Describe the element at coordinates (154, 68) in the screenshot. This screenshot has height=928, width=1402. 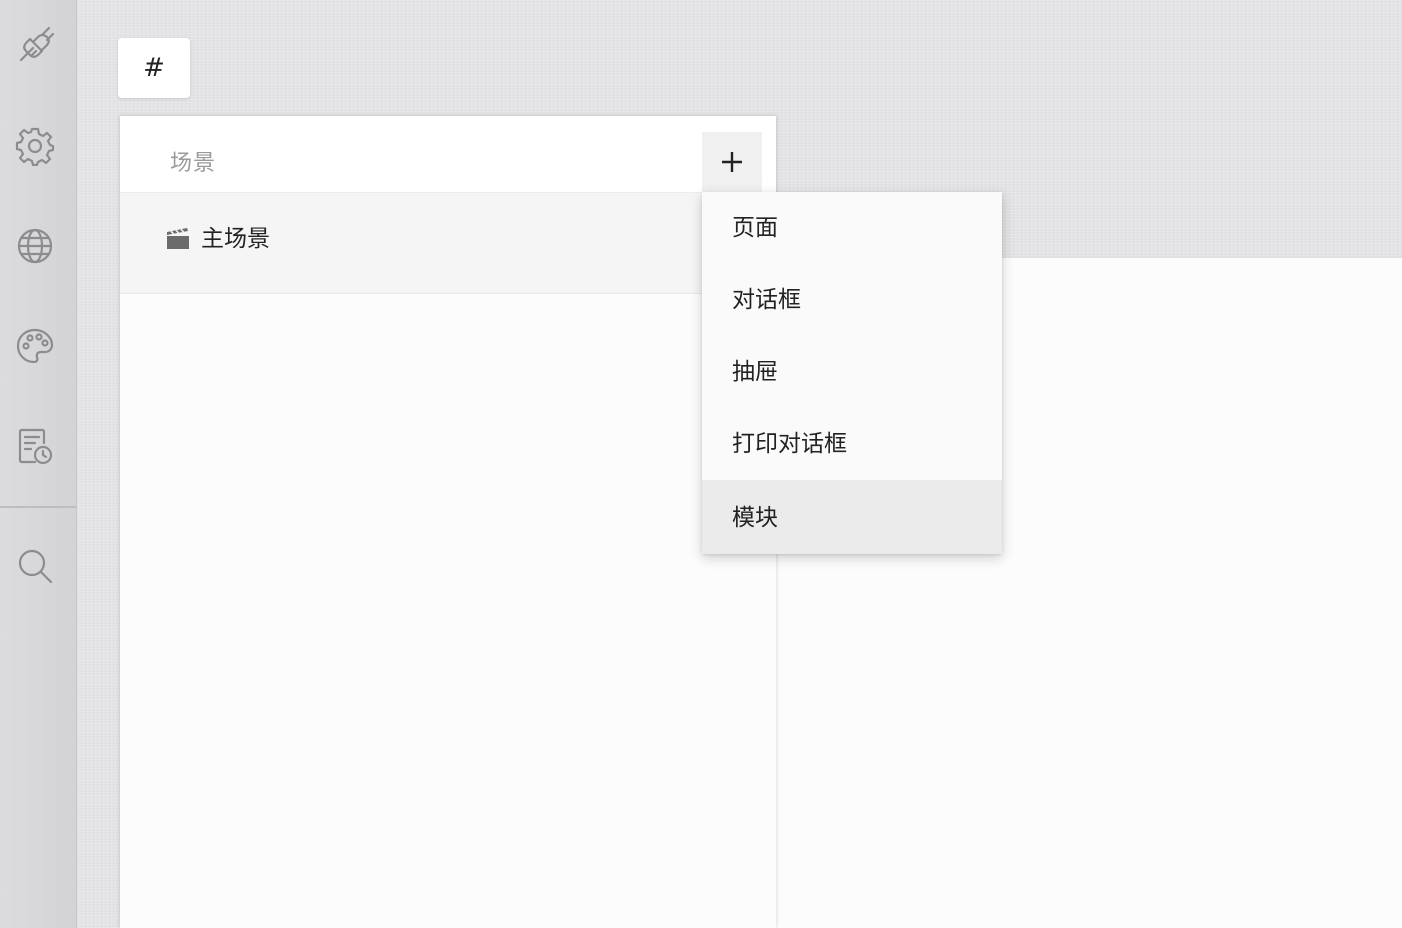
I see `hash-tab: #` at that location.